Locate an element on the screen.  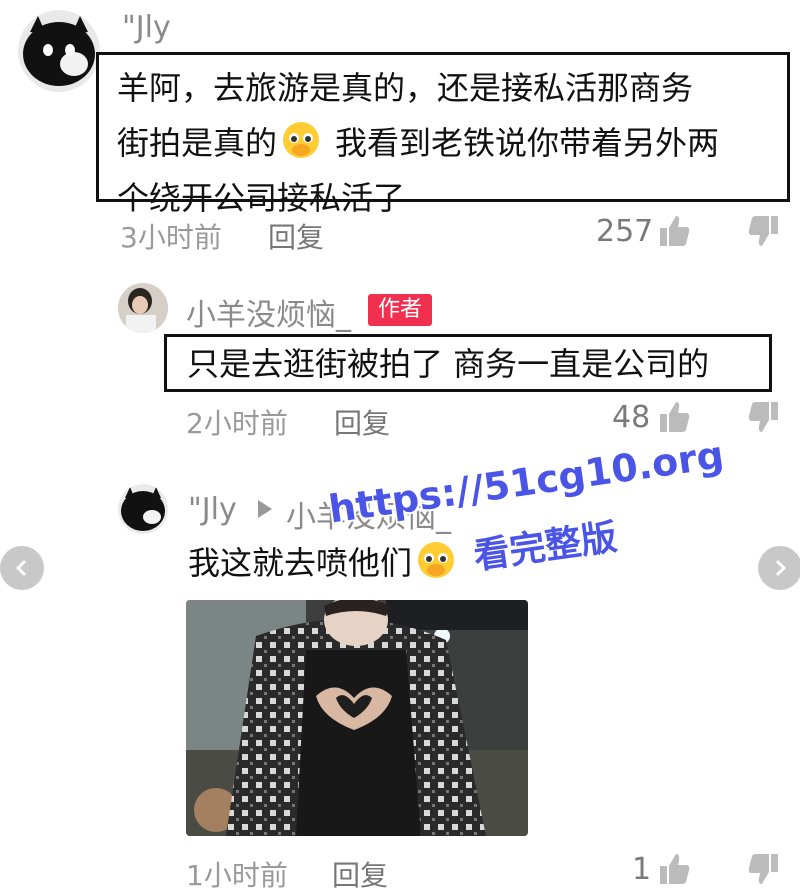
comment-text-box: 只是去逛街被拍了 商务一直是公司的 is located at coordinates (468, 363).